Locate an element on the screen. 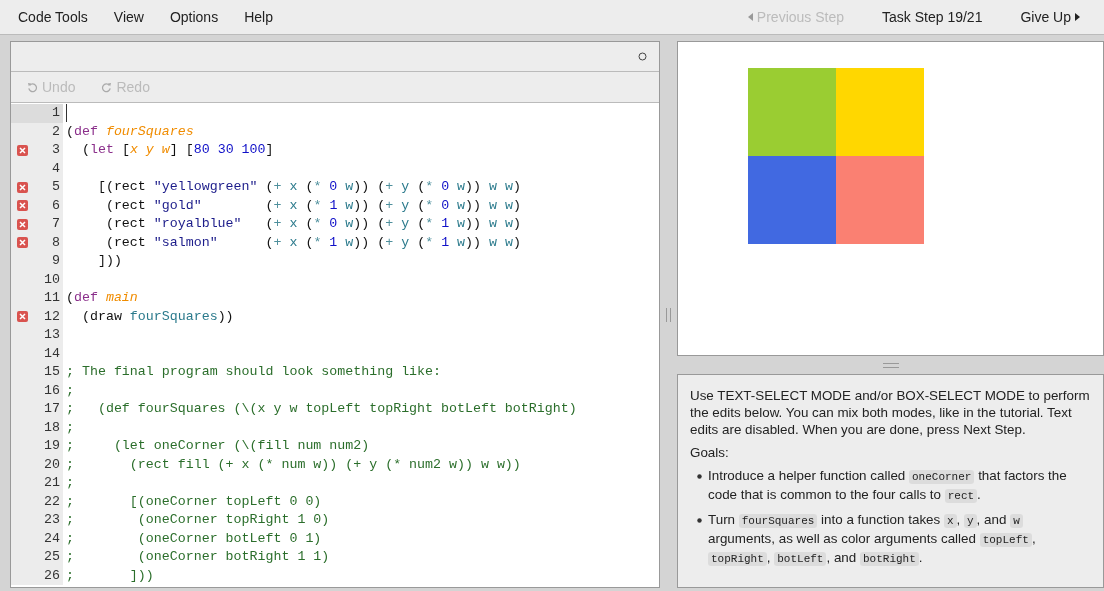 The width and height of the screenshot is (1104, 591). code-comment: ; (let oneCorner (\(fill num num2) is located at coordinates (218, 446).